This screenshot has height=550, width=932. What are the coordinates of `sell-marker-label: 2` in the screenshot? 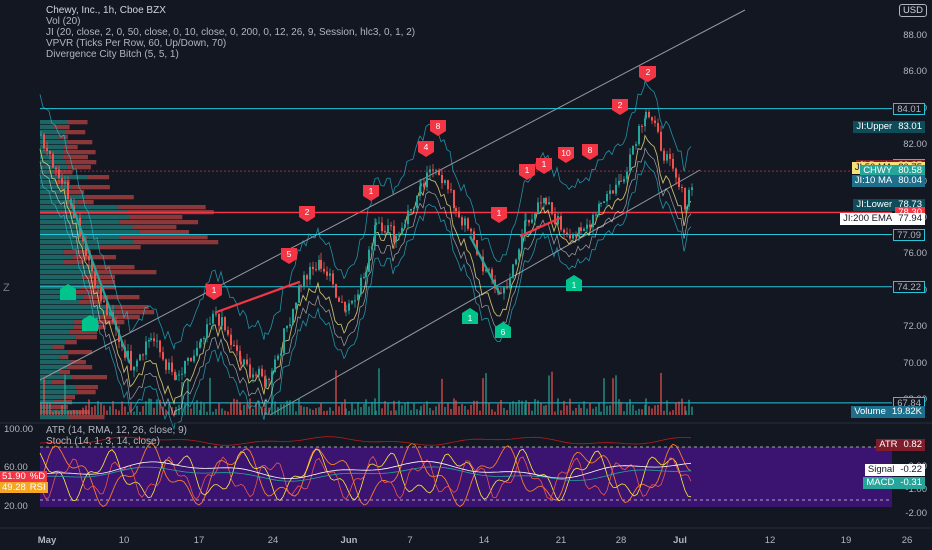 It's located at (620, 105).